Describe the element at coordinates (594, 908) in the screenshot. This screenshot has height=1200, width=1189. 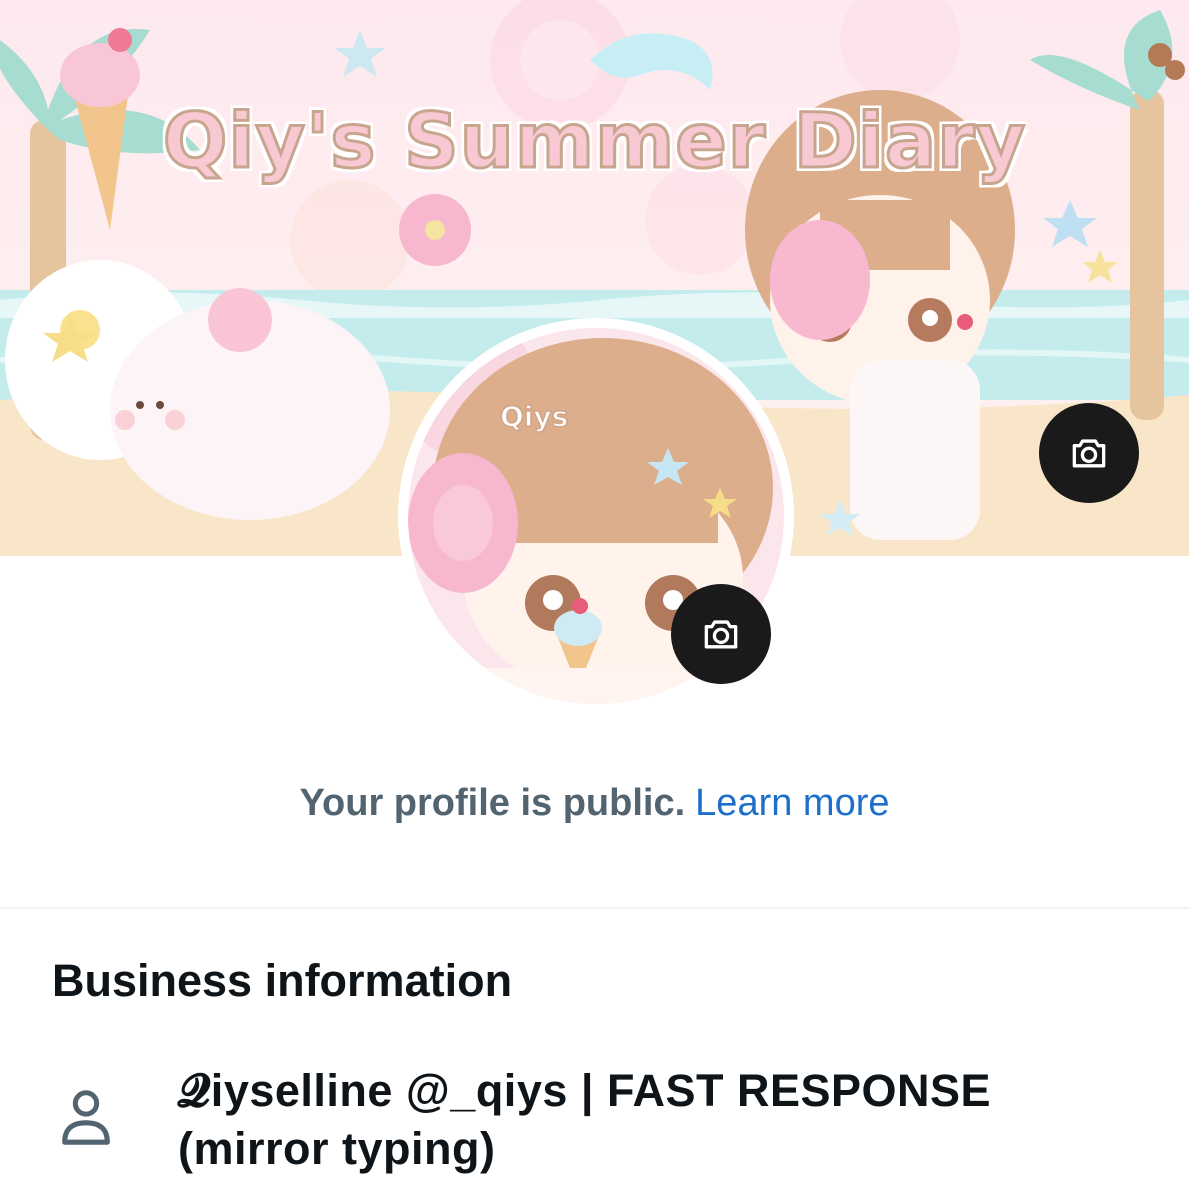
I see `section-divider` at that location.